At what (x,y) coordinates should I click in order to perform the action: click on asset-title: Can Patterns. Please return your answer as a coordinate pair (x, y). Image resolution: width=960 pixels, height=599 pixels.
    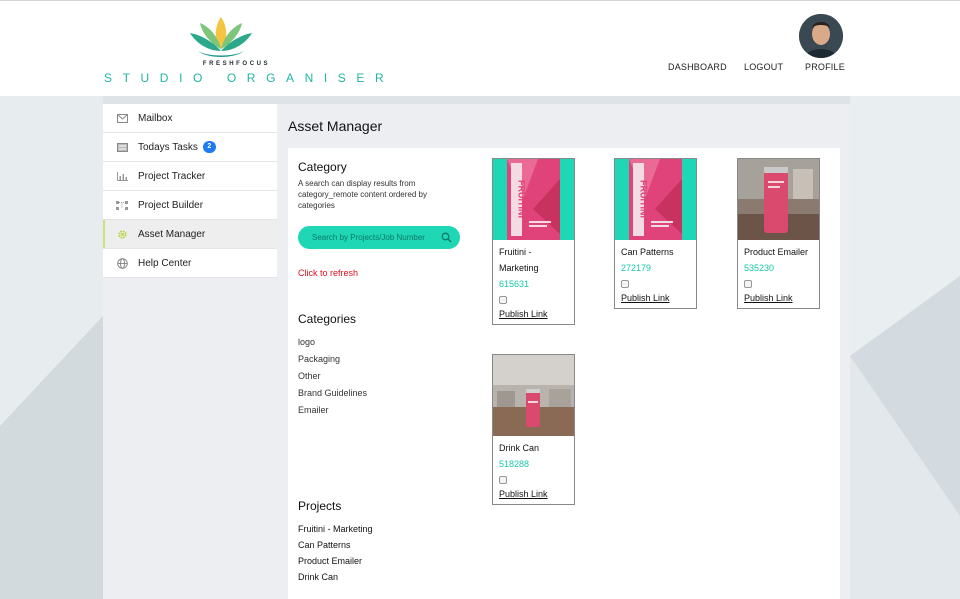
    Looking at the image, I should click on (647, 252).